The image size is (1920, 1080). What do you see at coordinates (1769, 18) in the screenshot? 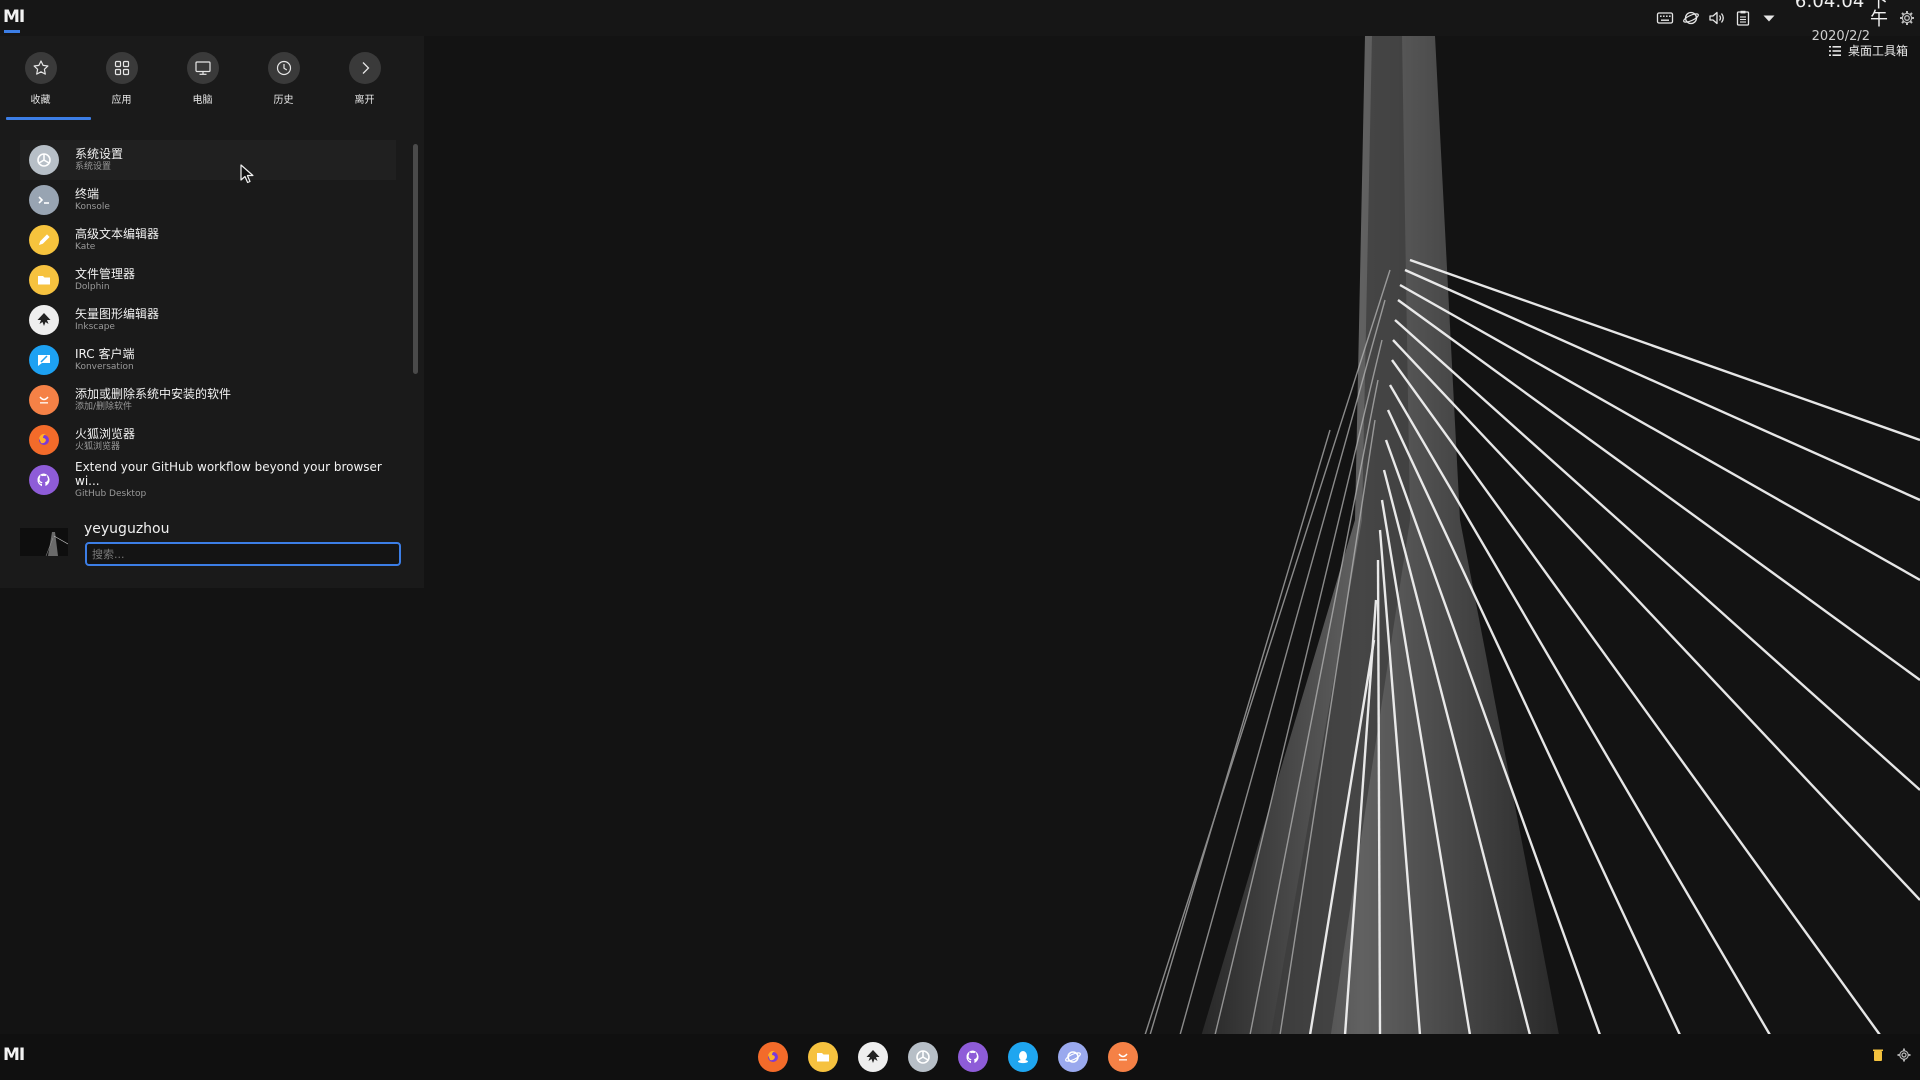
I see `expand-arrow-icon` at bounding box center [1769, 18].